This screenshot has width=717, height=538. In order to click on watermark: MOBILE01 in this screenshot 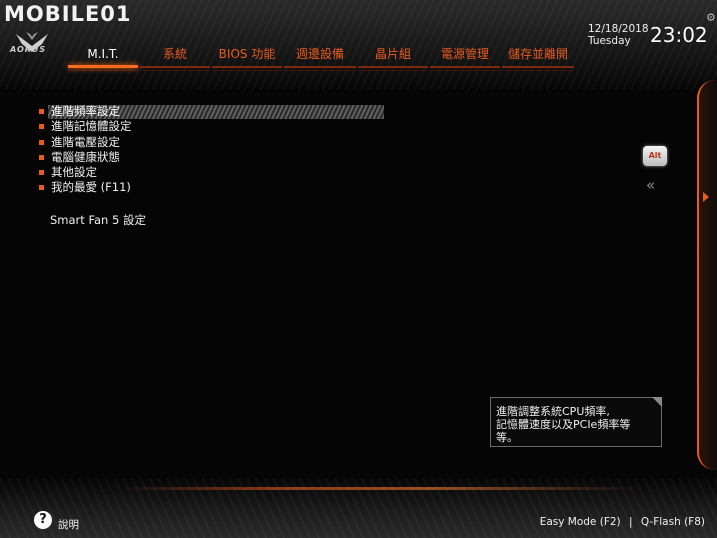, I will do `click(68, 14)`.